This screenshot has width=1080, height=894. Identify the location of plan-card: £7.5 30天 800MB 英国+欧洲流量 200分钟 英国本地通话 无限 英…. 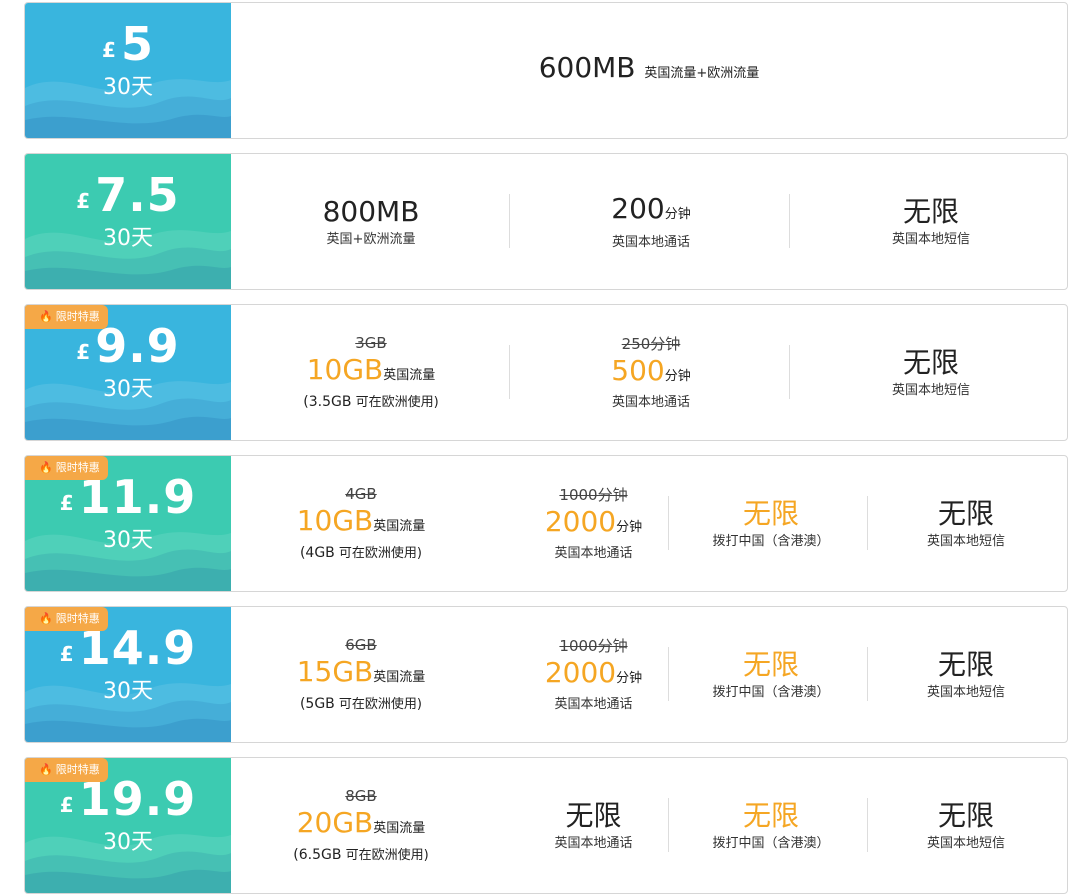
(546, 221).